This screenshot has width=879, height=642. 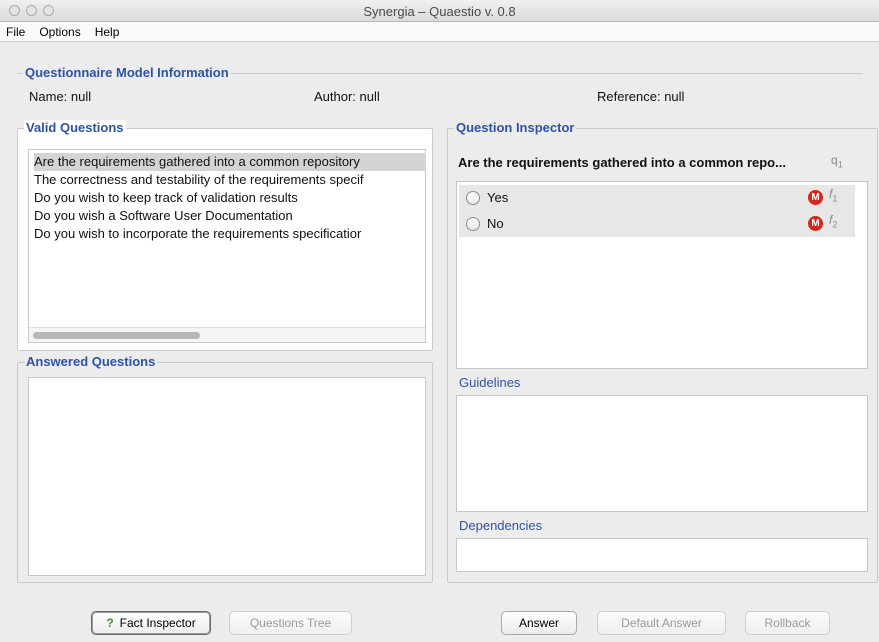 I want to click on fact-id: f2, so click(x=833, y=221).